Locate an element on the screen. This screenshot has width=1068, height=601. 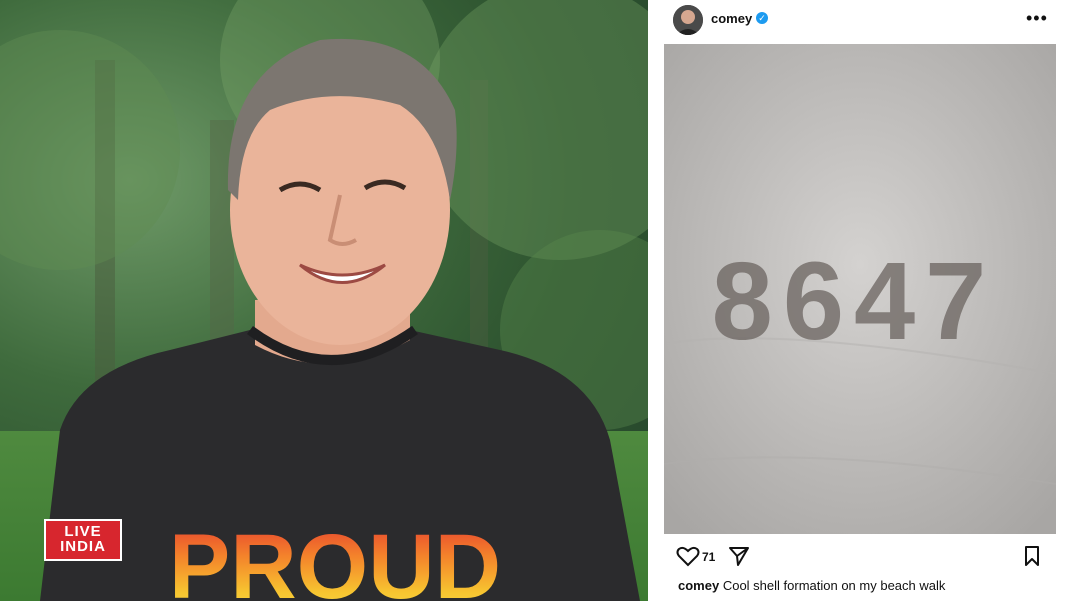
avatar-image is located at coordinates (688, 20).